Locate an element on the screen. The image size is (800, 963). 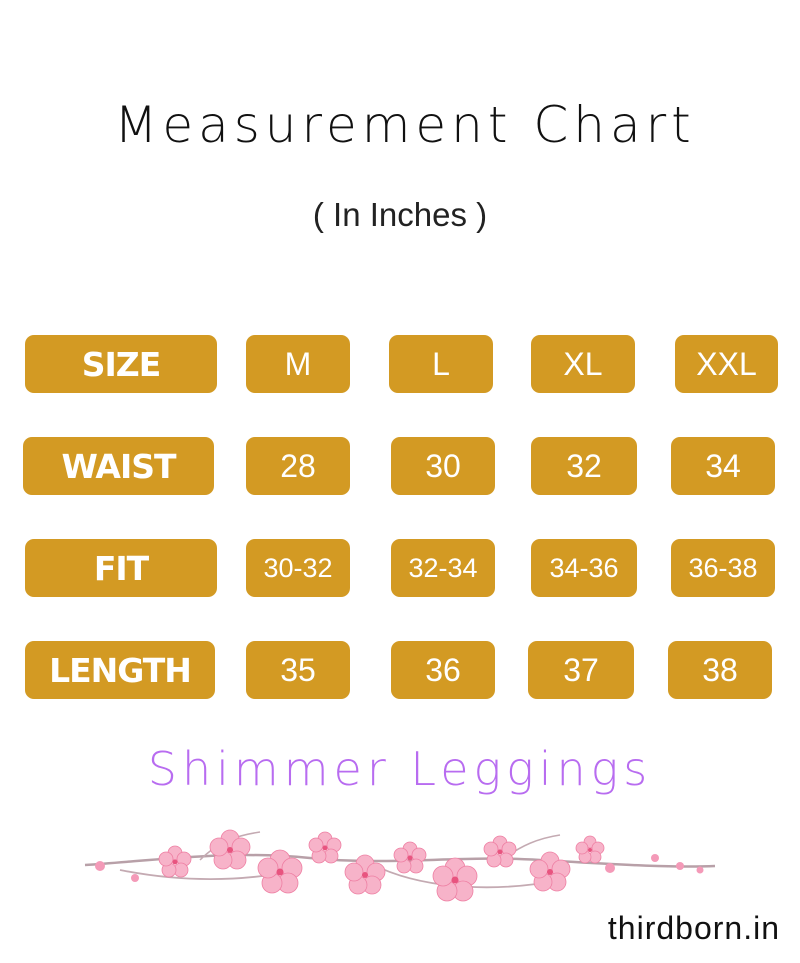
length-cell-l: 36 is located at coordinates (443, 670).